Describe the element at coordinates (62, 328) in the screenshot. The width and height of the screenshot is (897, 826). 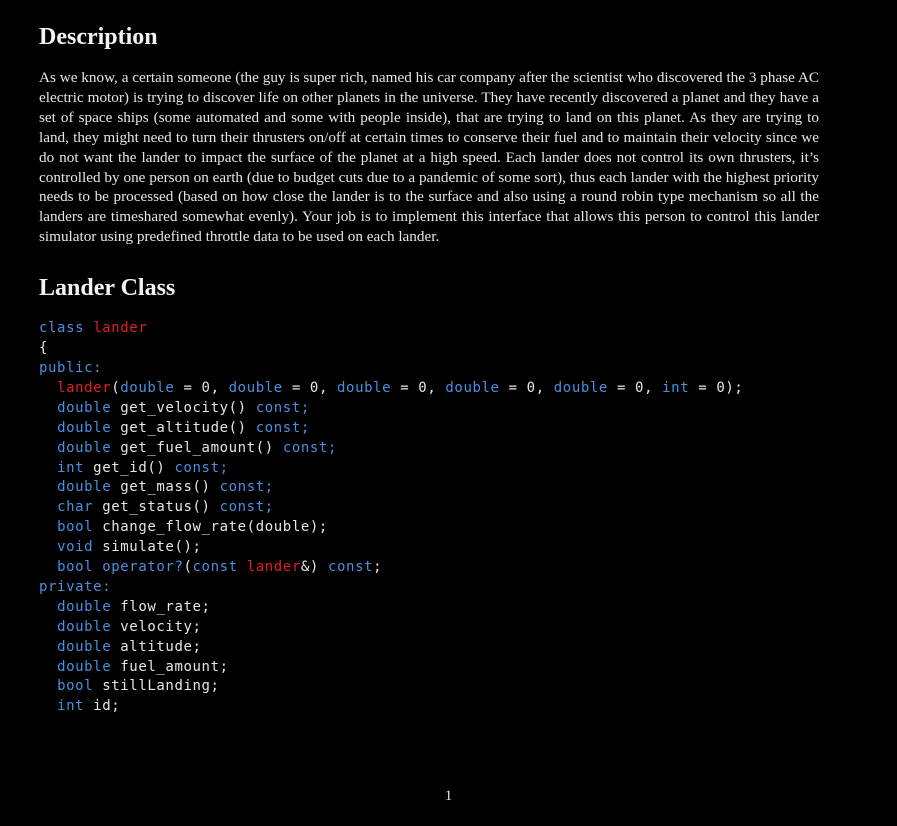
I see `code-class-keyword: class` at that location.